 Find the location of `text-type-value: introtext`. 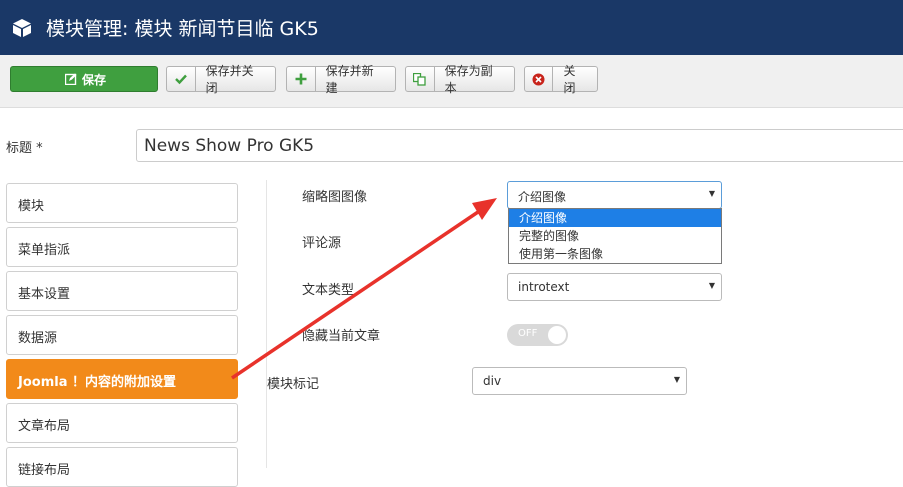

text-type-value: introtext is located at coordinates (544, 287).